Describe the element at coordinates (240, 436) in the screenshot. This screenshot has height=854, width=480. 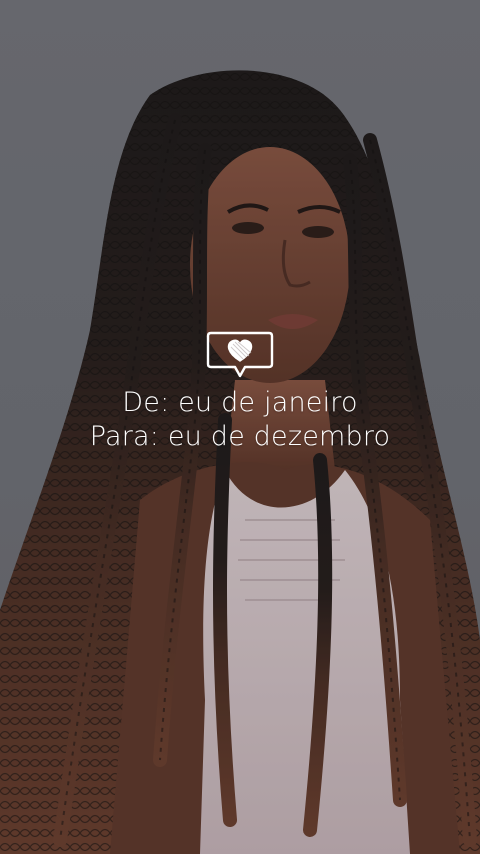
I see `caption-line-to: Para: eu de dezembro` at that location.